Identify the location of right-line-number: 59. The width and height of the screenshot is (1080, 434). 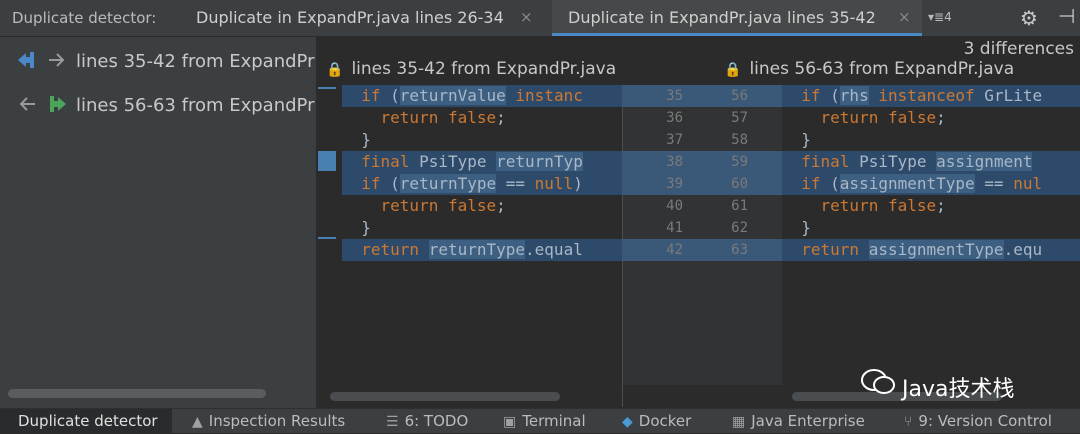
(739, 162).